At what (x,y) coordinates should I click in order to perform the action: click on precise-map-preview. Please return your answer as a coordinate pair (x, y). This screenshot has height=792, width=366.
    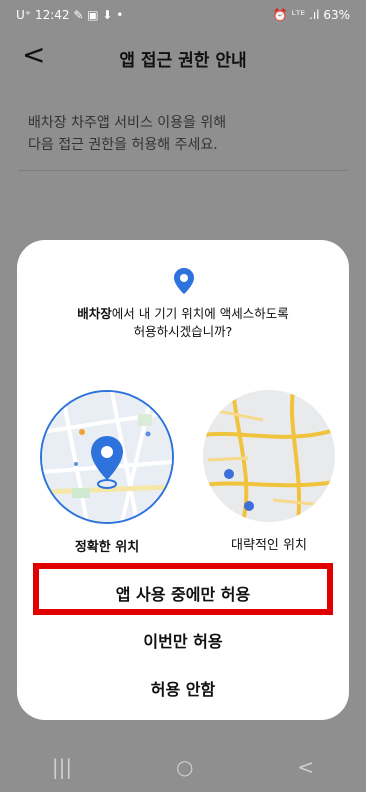
    Looking at the image, I should click on (107, 457).